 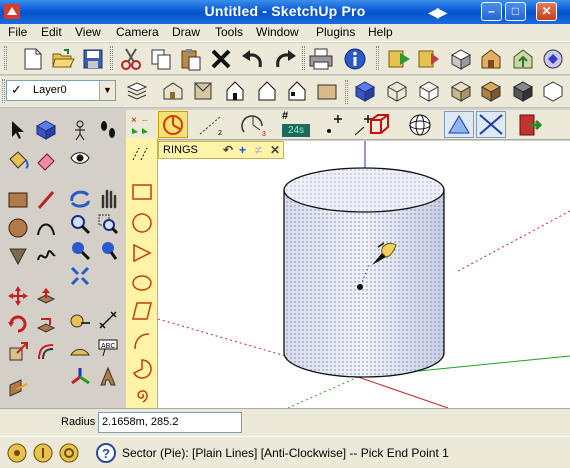 What do you see at coordinates (203, 91) in the screenshot?
I see `top-view-icon` at bounding box center [203, 91].